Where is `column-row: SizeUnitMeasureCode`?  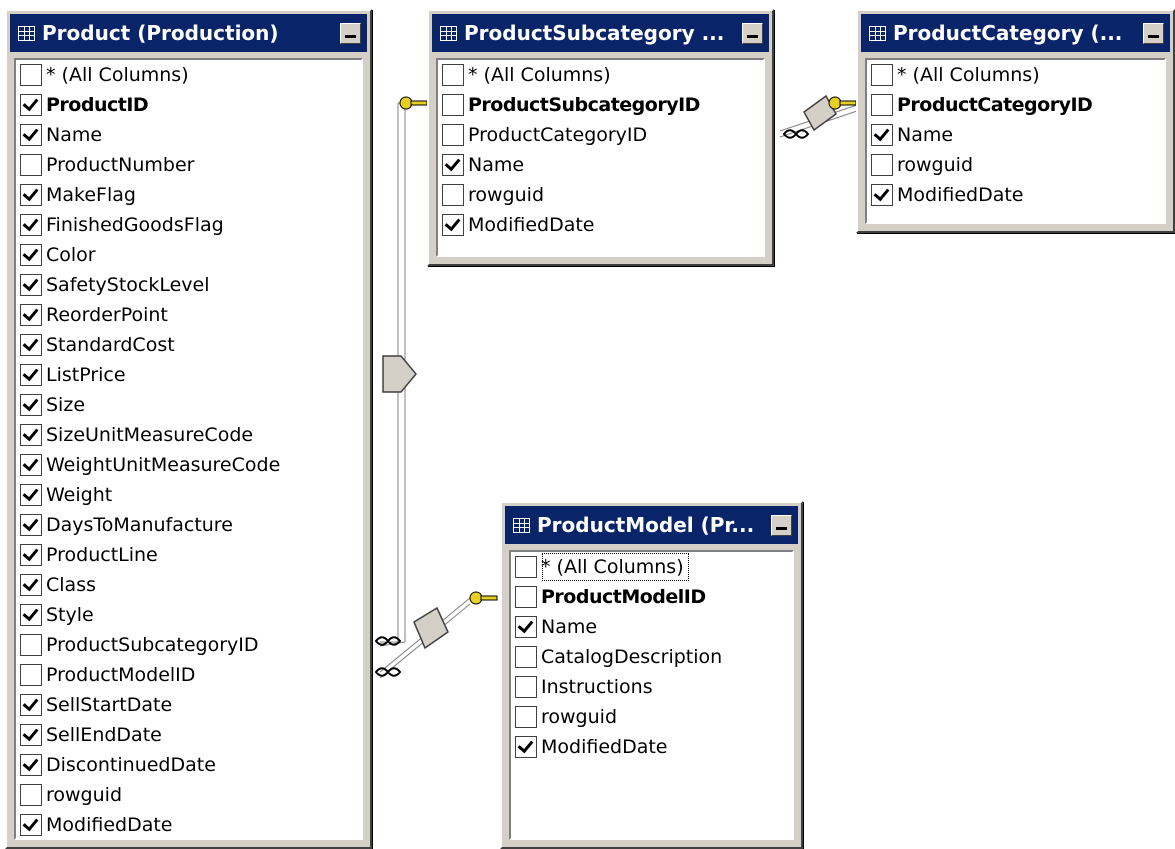 column-row: SizeUnitMeasureCode is located at coordinates (188, 435).